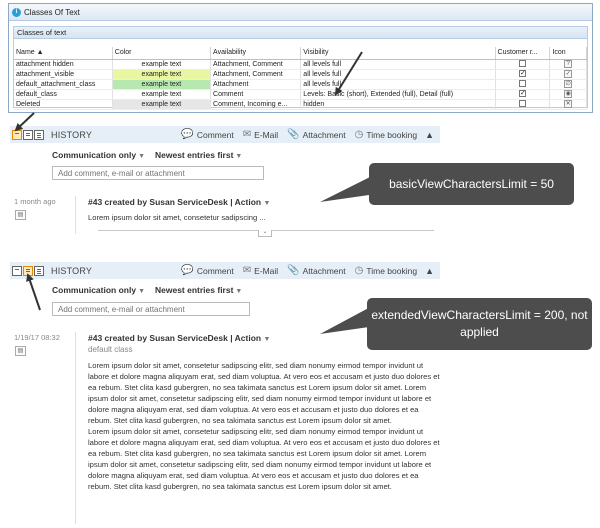 Image resolution: width=600 pixels, height=528 pixels. What do you see at coordinates (568, 53) in the screenshot?
I see `column-header-icon: Icon` at bounding box center [568, 53].